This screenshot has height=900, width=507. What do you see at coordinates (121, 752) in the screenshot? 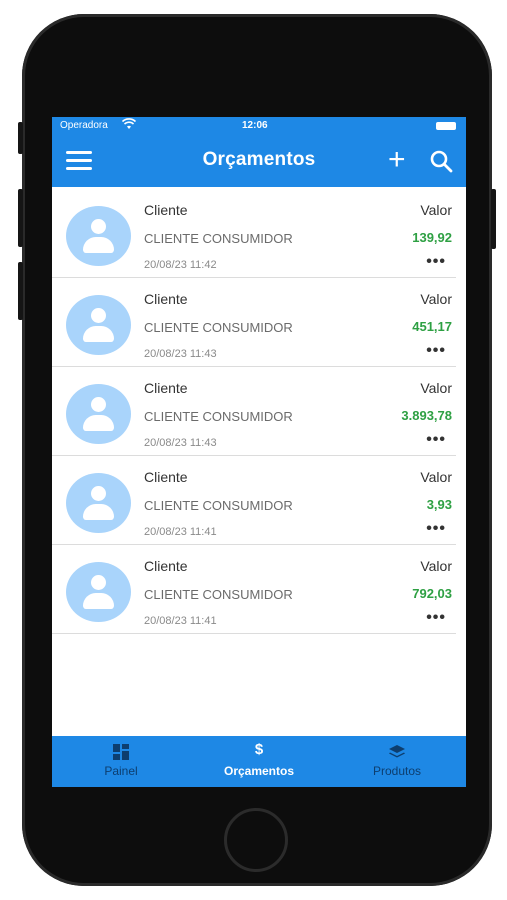
I see `dashboard-icon` at bounding box center [121, 752].